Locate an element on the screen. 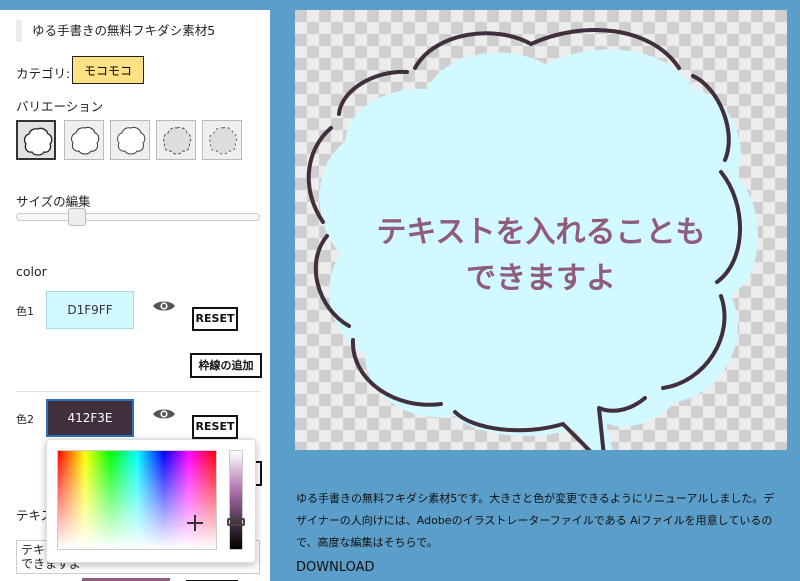  brightness-bar is located at coordinates (236, 500).